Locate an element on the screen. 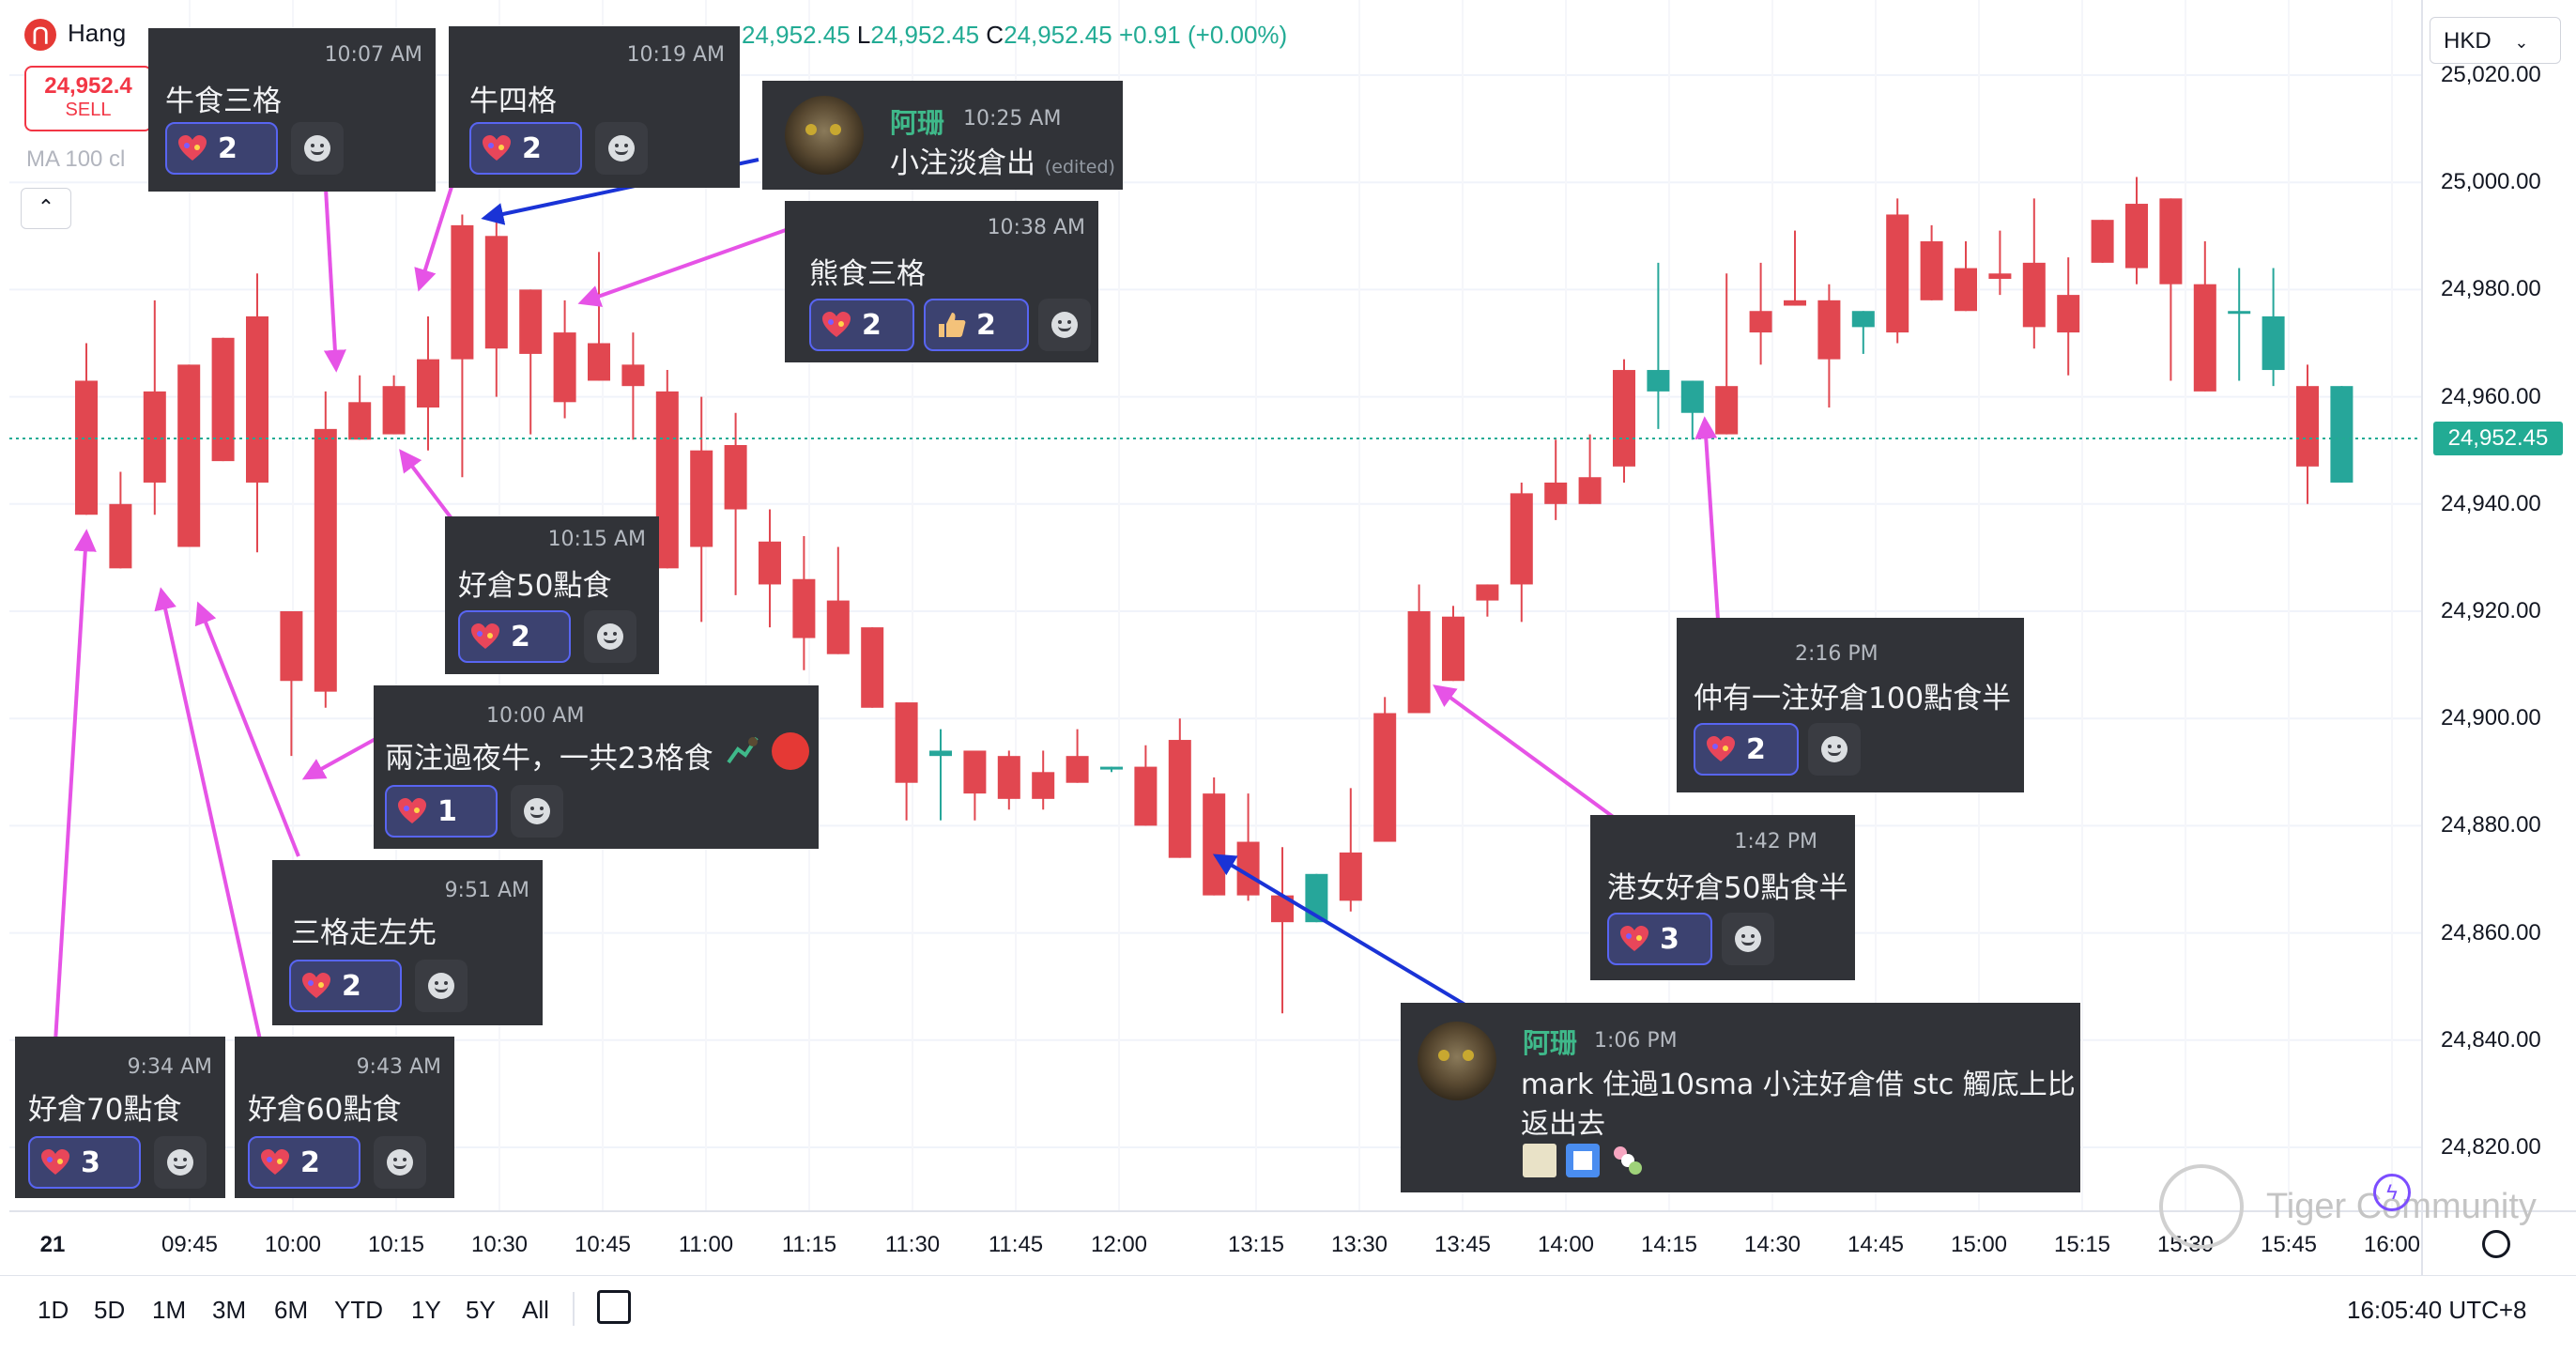 The image size is (2576, 1353). currency-select: HKD ⌄ is located at coordinates (2495, 40).